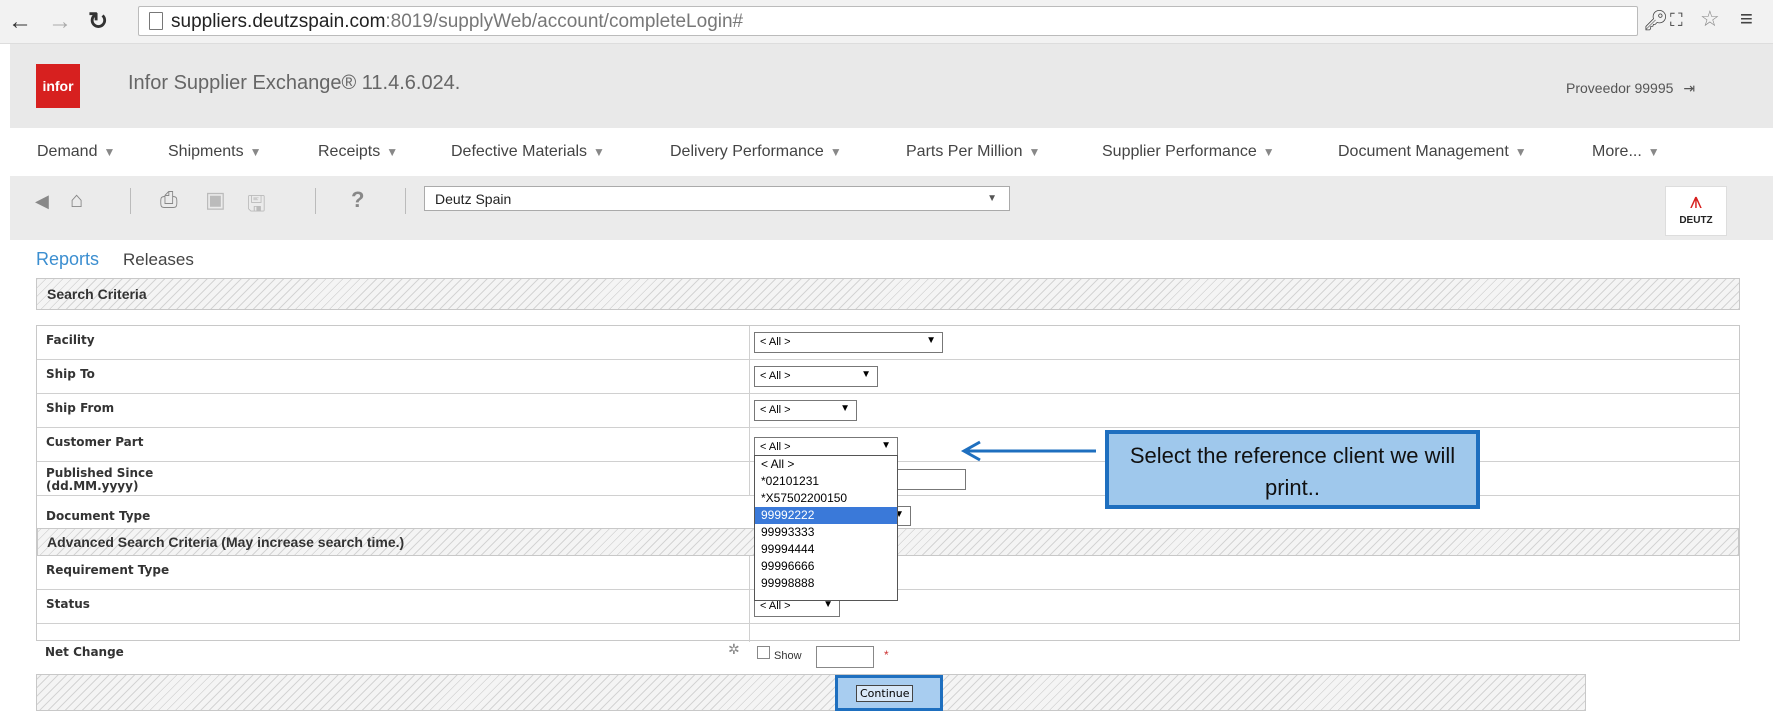 The image size is (1773, 711). What do you see at coordinates (826, 498) in the screenshot?
I see `dropdown-option: *X57502200150` at bounding box center [826, 498].